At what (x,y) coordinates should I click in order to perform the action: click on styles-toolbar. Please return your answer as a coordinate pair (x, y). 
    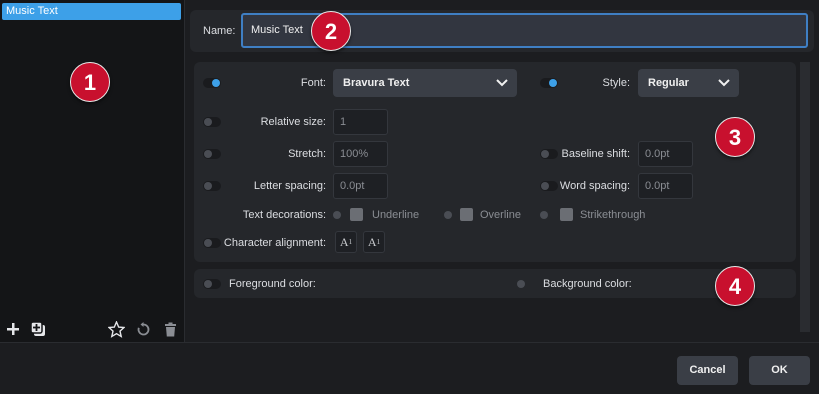
    Looking at the image, I should click on (92, 329).